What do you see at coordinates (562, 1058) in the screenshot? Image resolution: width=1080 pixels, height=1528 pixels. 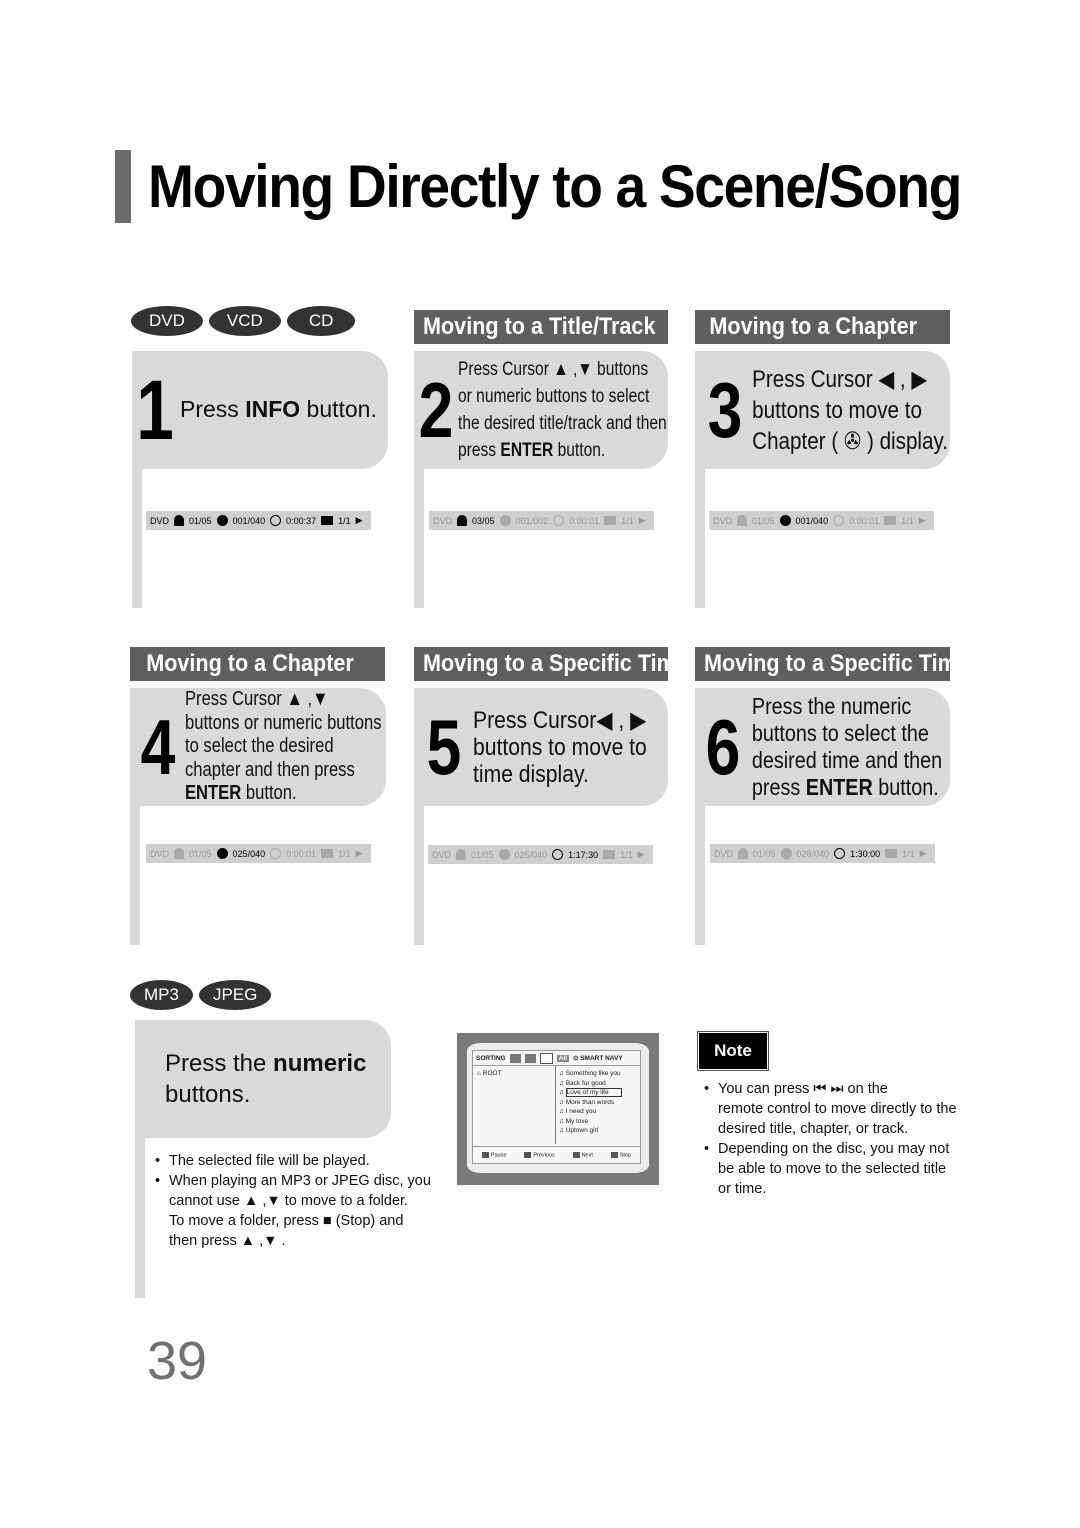 I see `all-filter: All` at bounding box center [562, 1058].